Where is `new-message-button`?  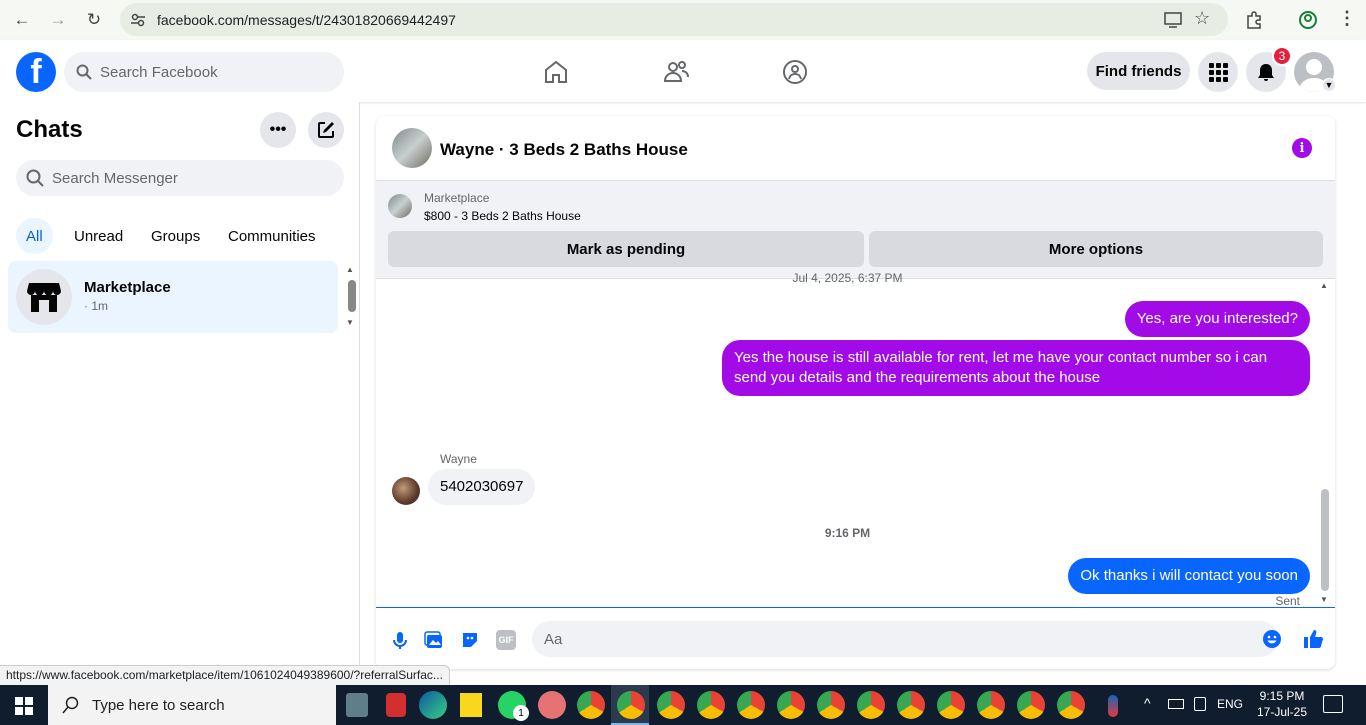 new-message-button is located at coordinates (326, 130).